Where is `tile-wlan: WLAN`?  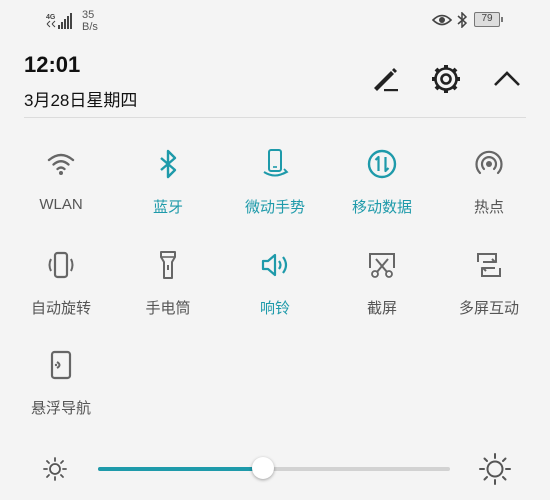 tile-wlan: WLAN is located at coordinates (61, 189).